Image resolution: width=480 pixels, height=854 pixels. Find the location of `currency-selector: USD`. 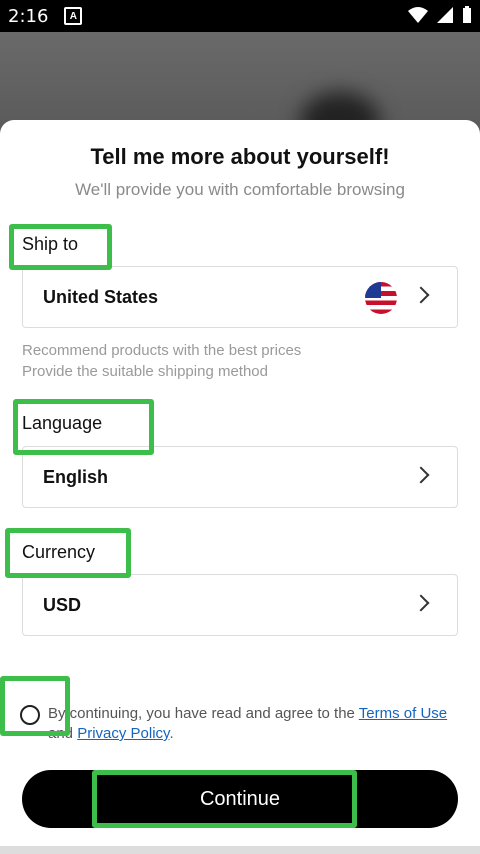

currency-selector: USD is located at coordinates (240, 605).